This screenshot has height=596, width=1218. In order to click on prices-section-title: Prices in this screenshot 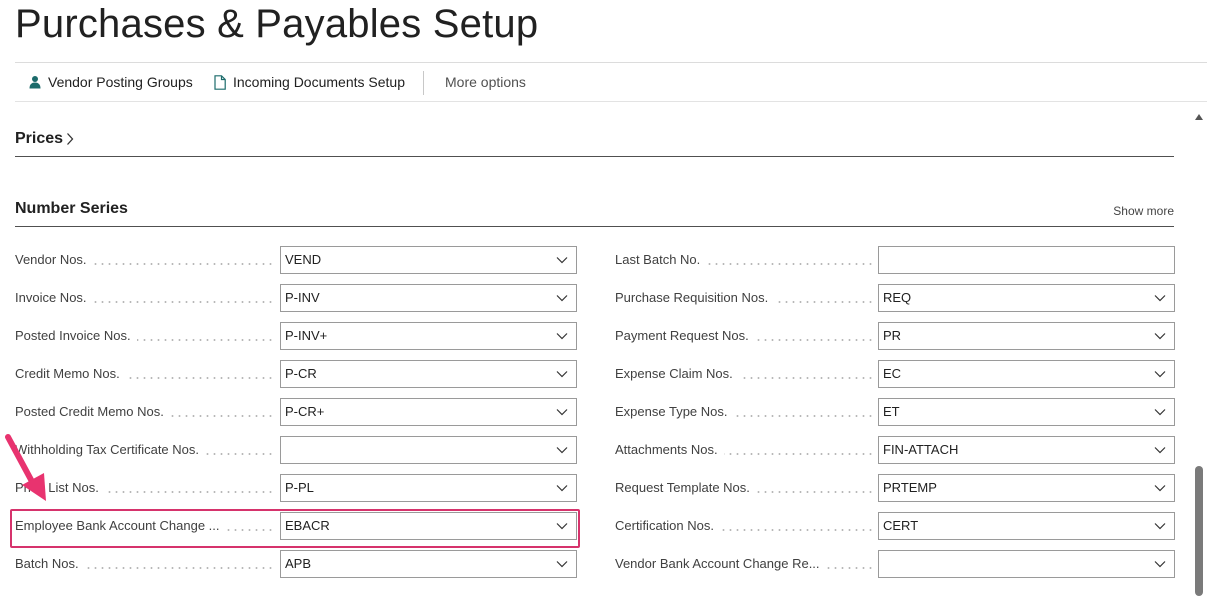, I will do `click(39, 138)`.